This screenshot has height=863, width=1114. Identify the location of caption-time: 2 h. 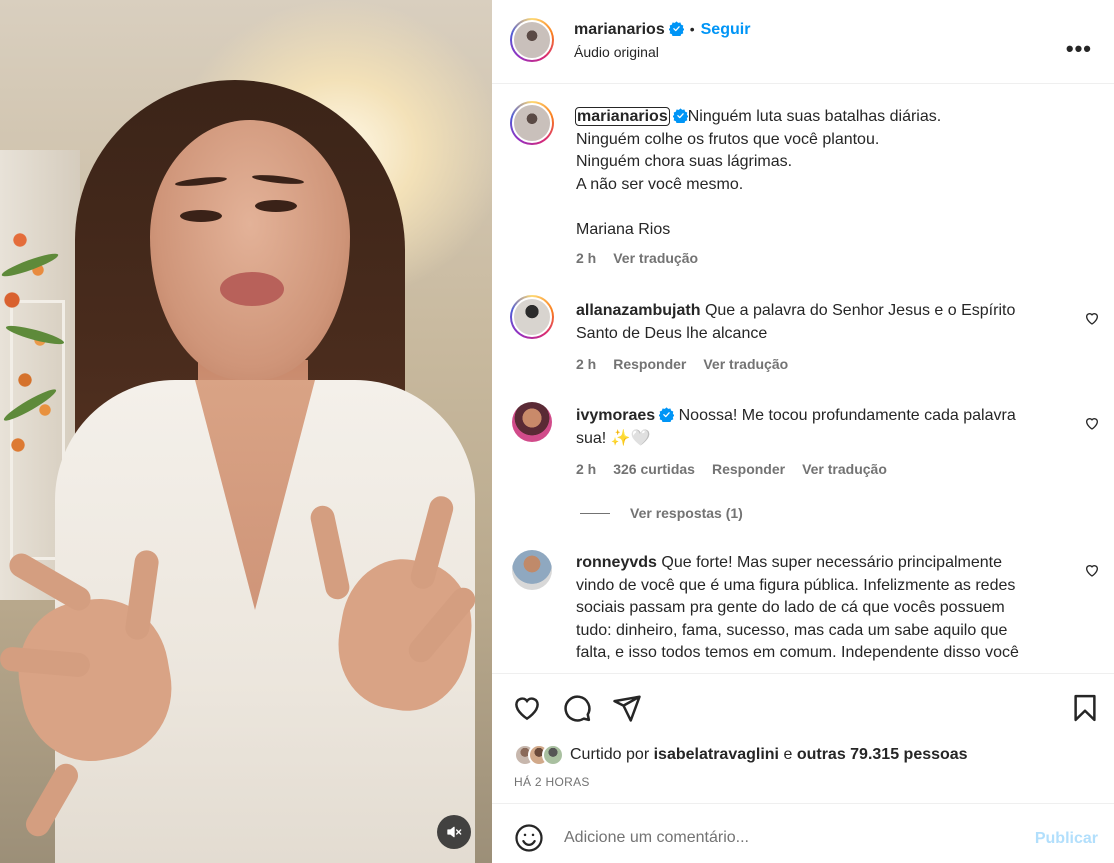
(586, 258).